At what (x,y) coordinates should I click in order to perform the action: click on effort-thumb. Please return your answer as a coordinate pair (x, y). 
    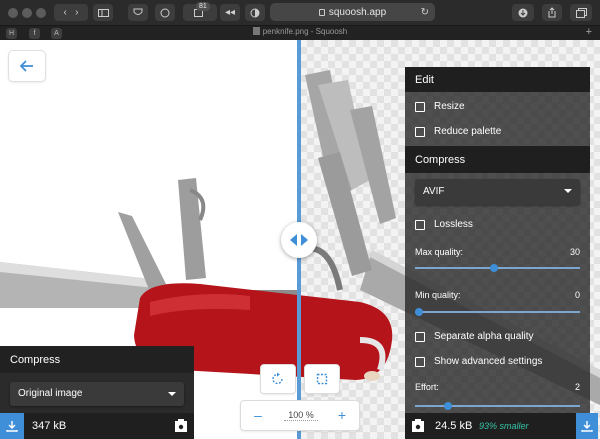
    Looking at the image, I should click on (448, 406).